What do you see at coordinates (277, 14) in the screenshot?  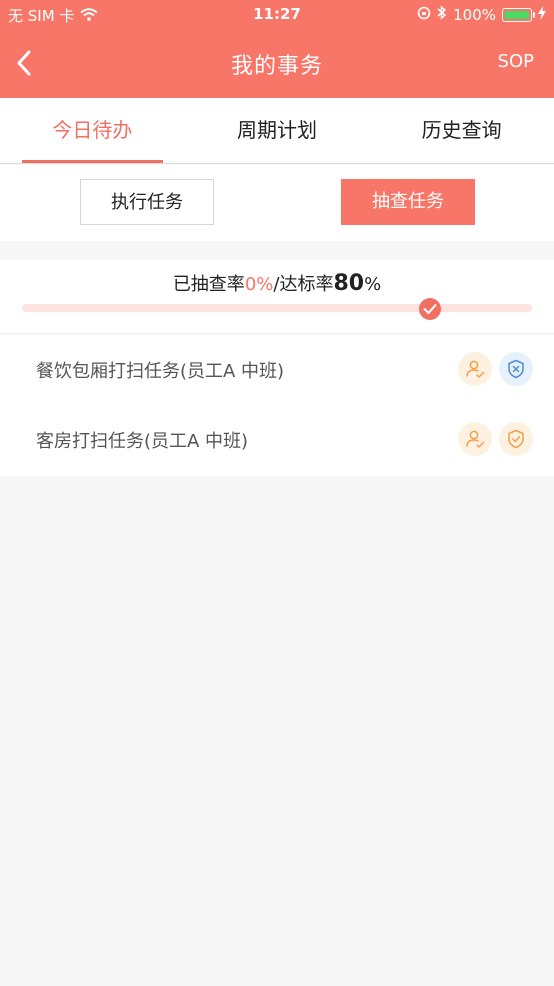 I see `status-bar: 无 SIM 卡 11:27 100%` at bounding box center [277, 14].